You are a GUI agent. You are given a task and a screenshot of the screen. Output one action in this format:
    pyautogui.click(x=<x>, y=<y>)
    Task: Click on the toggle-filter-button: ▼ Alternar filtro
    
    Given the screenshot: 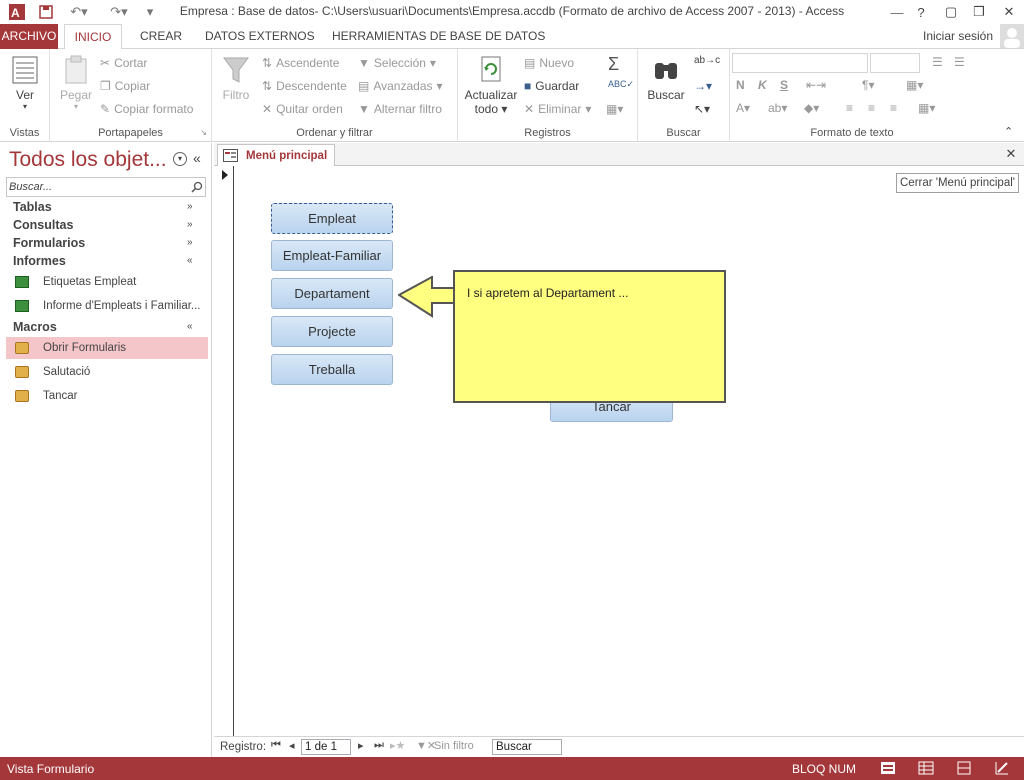 What is the action you would take?
    pyautogui.click(x=400, y=109)
    